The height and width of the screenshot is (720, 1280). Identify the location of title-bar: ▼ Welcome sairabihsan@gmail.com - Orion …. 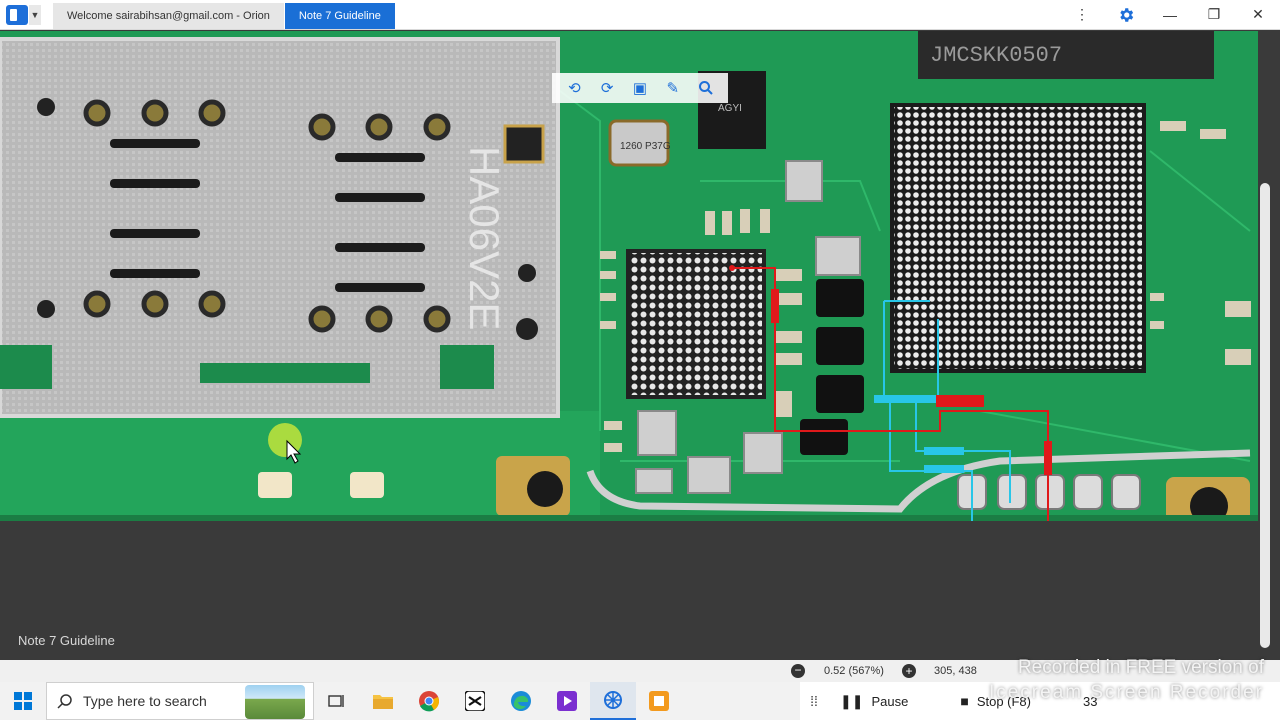
(640, 15).